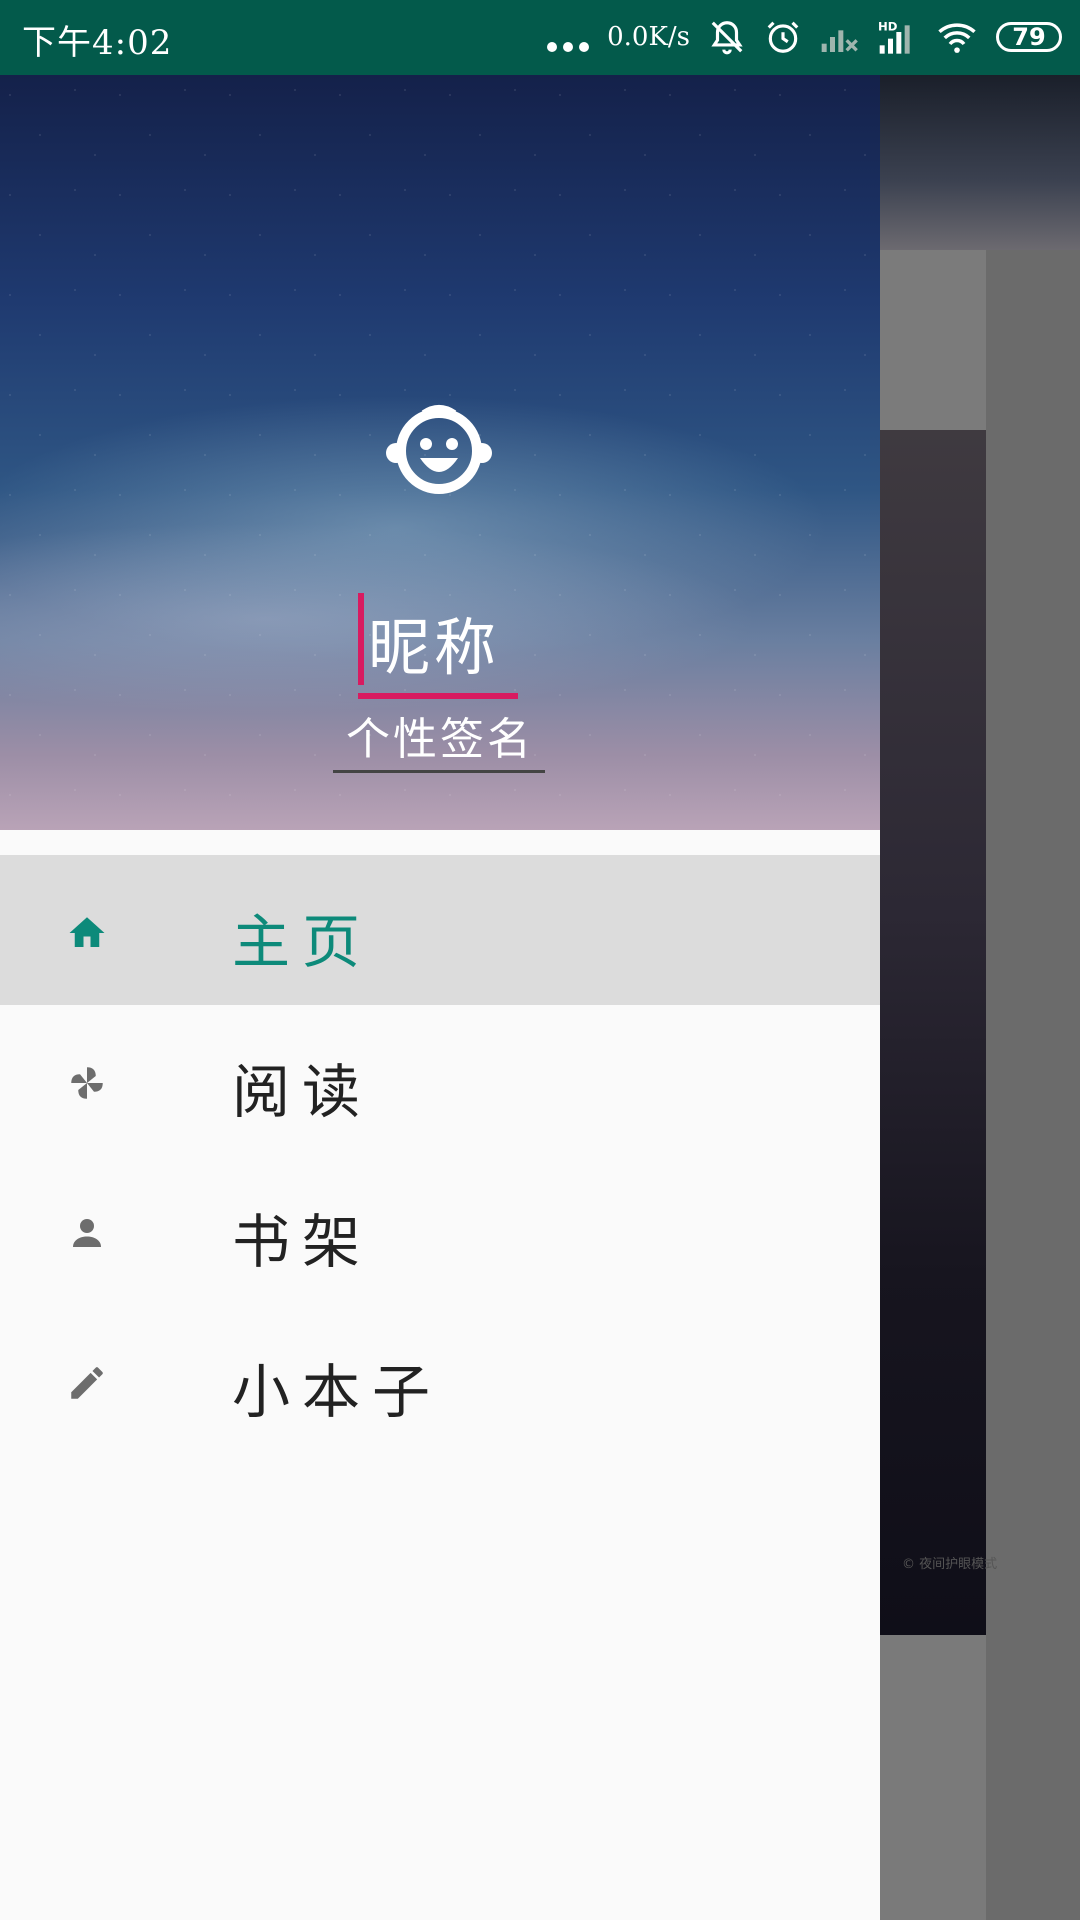  I want to click on menu-item-notebook: 小本子, so click(440, 1380).